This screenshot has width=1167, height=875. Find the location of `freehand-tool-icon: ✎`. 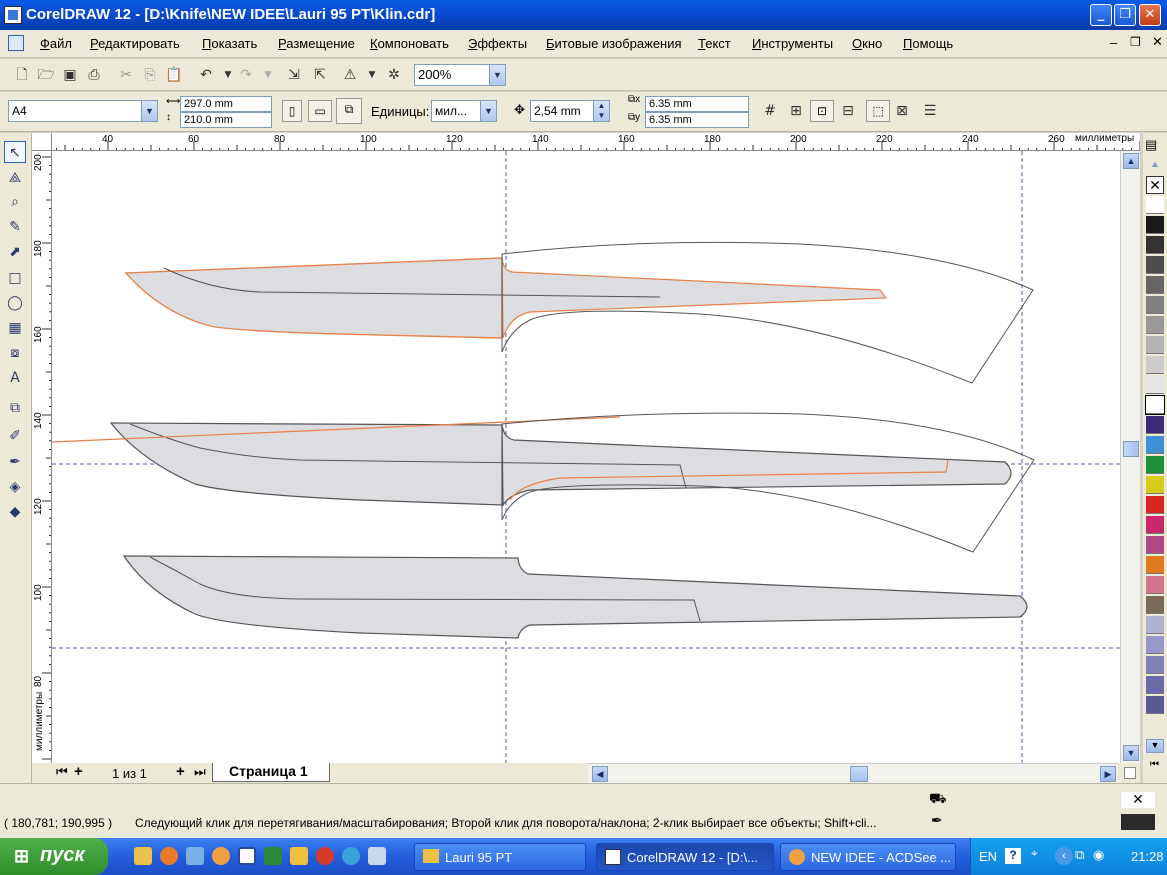

freehand-tool-icon: ✎ is located at coordinates (15, 227).